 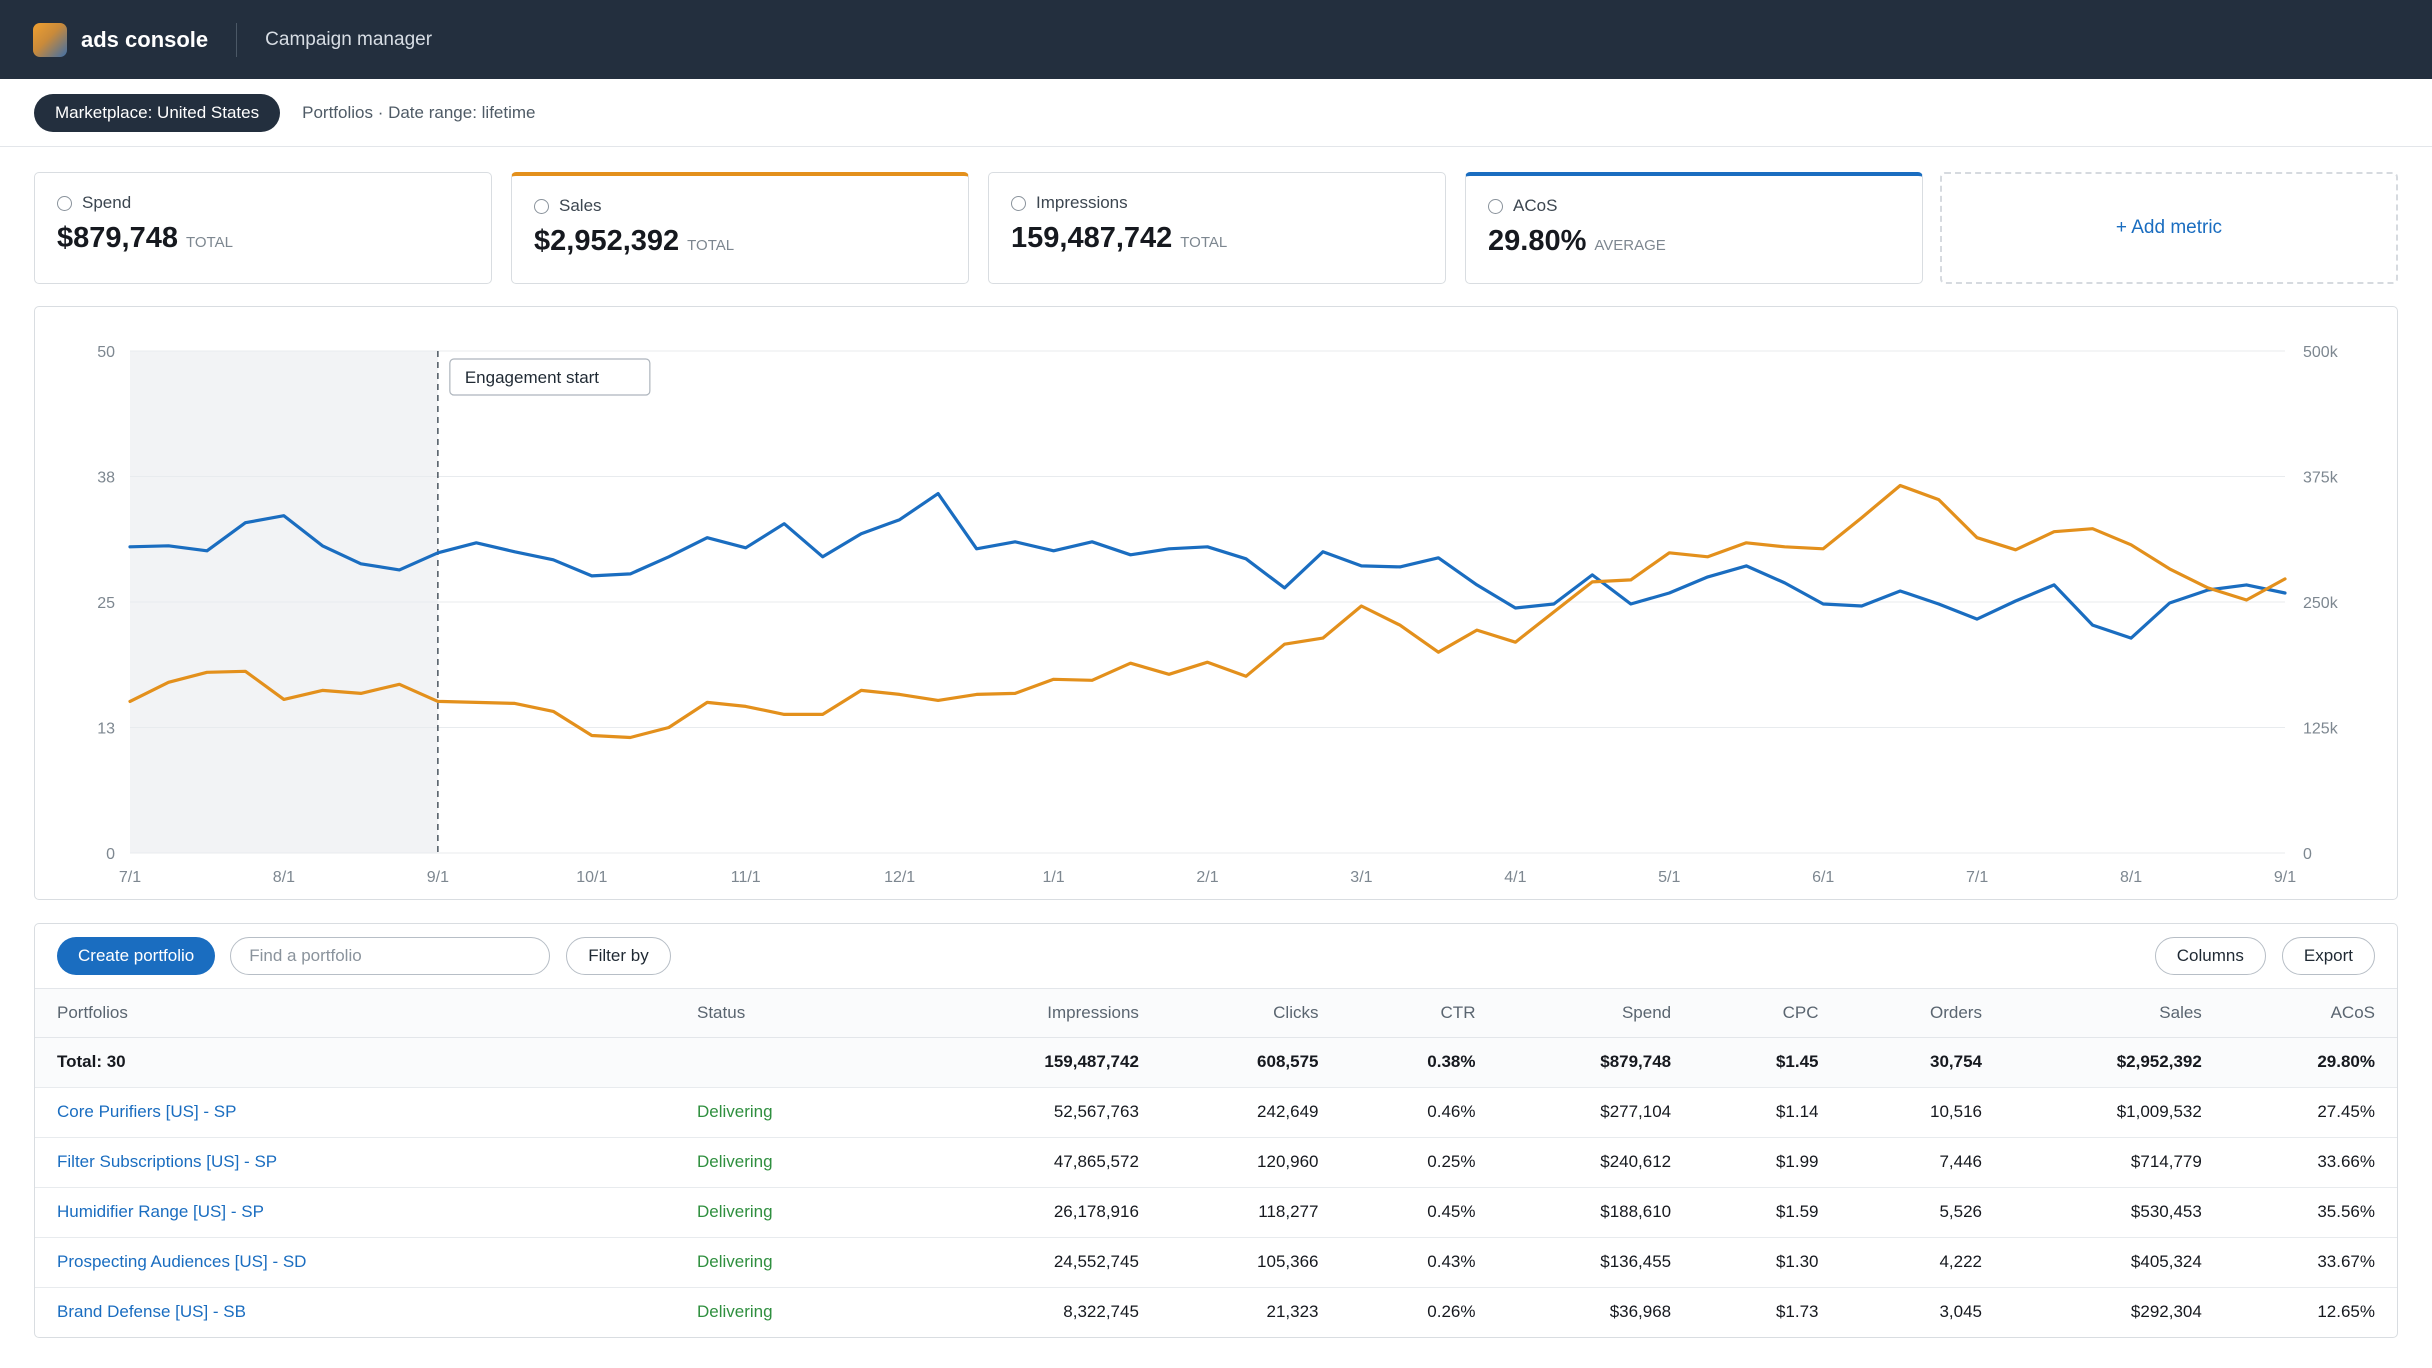 I want to click on x-tick-label: 9/1, so click(x=2285, y=877).